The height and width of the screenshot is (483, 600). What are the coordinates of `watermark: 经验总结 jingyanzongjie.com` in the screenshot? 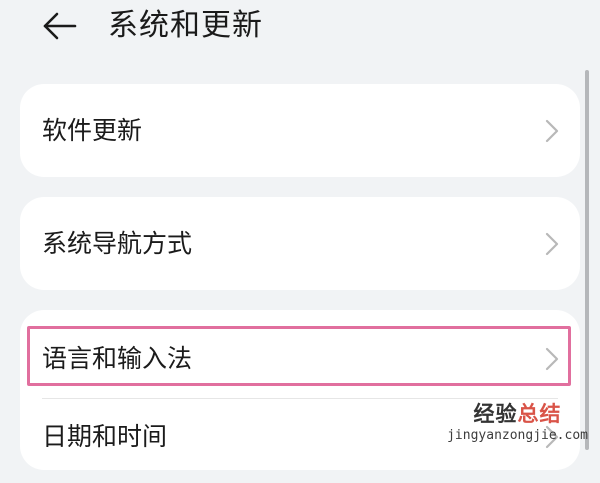 It's located at (517, 423).